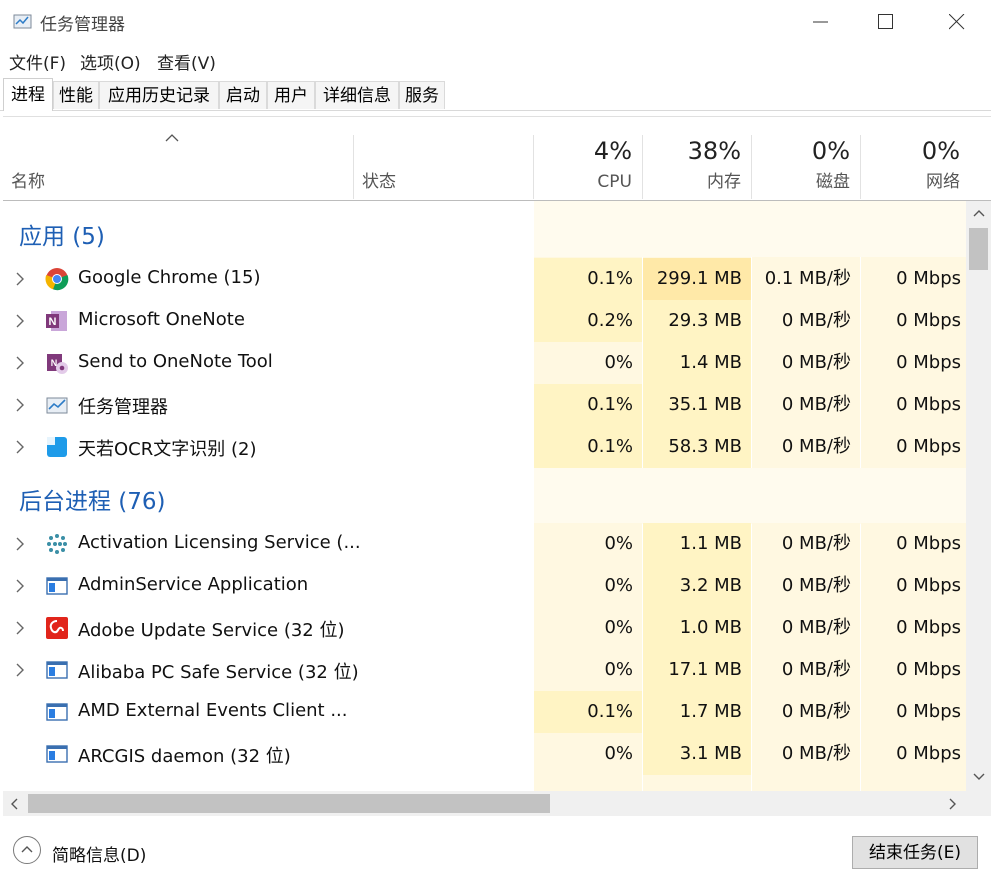  What do you see at coordinates (243, 95) in the screenshot?
I see `tab-startup: 启动` at bounding box center [243, 95].